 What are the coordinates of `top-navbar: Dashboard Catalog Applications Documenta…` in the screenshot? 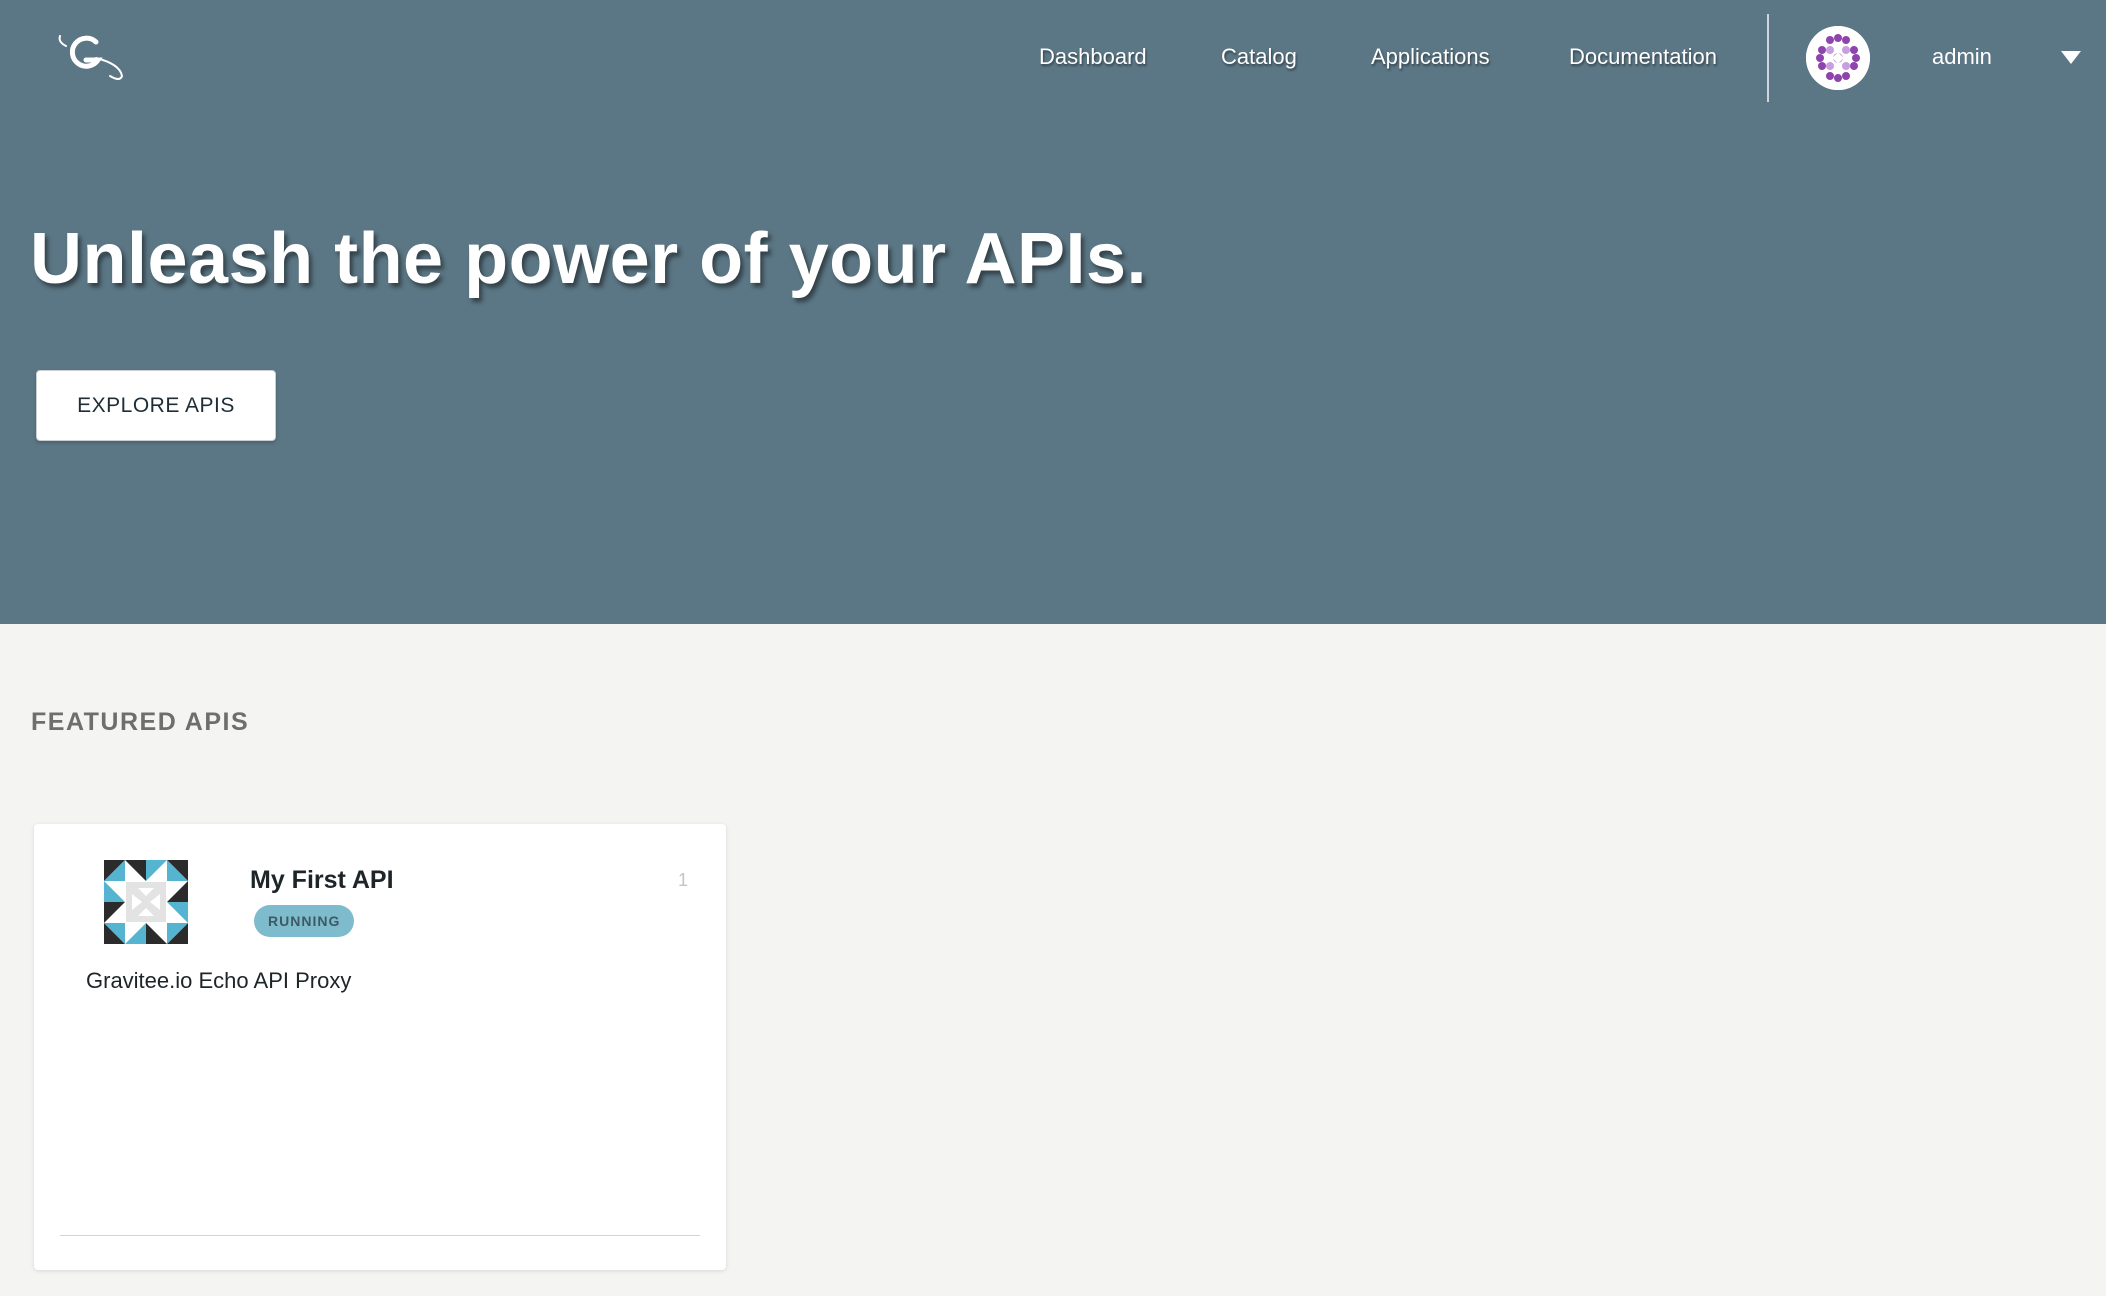 It's located at (1053, 58).